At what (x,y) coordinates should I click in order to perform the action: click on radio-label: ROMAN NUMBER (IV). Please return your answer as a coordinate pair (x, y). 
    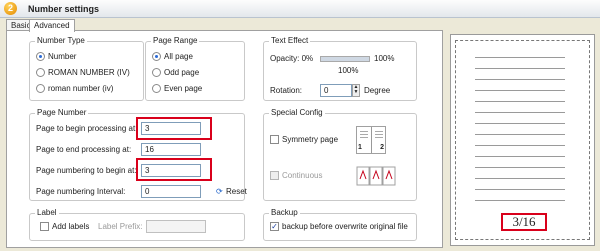
    Looking at the image, I should click on (89, 72).